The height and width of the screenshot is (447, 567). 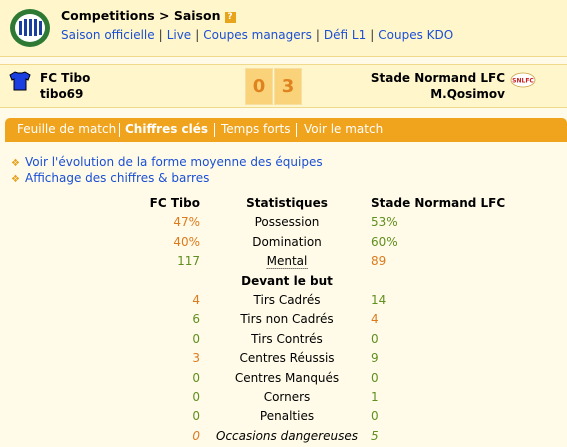 I want to click on stat-home-value: 117, so click(x=188, y=261).